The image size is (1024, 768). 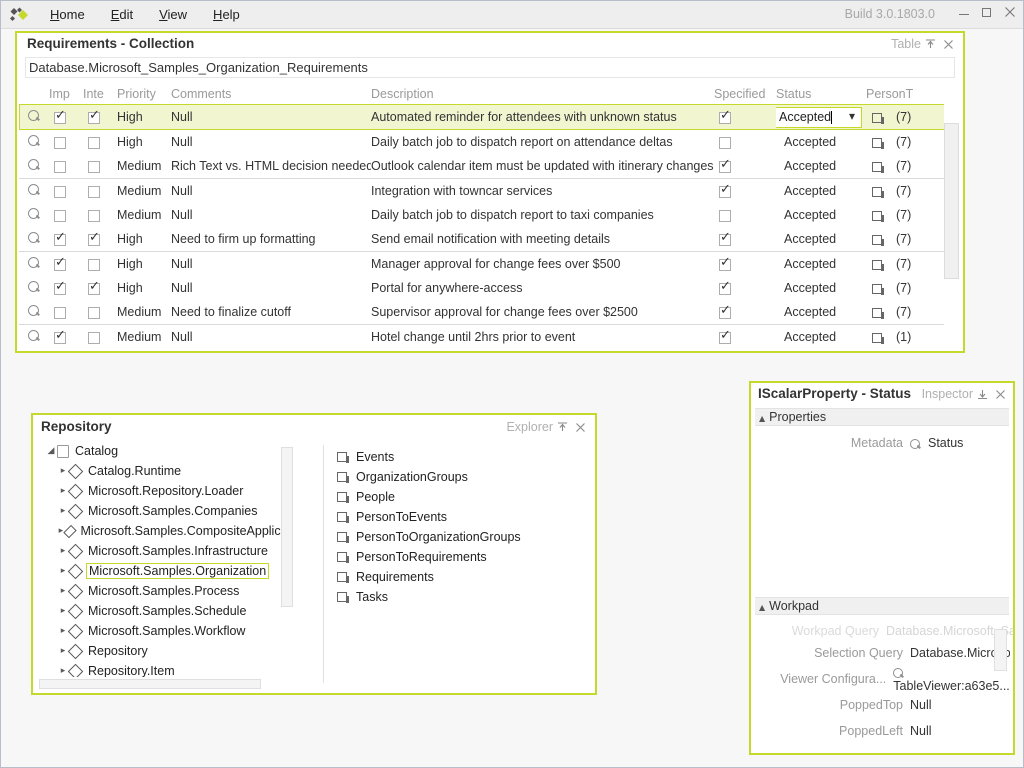 I want to click on column-header-status: Status, so click(x=821, y=94).